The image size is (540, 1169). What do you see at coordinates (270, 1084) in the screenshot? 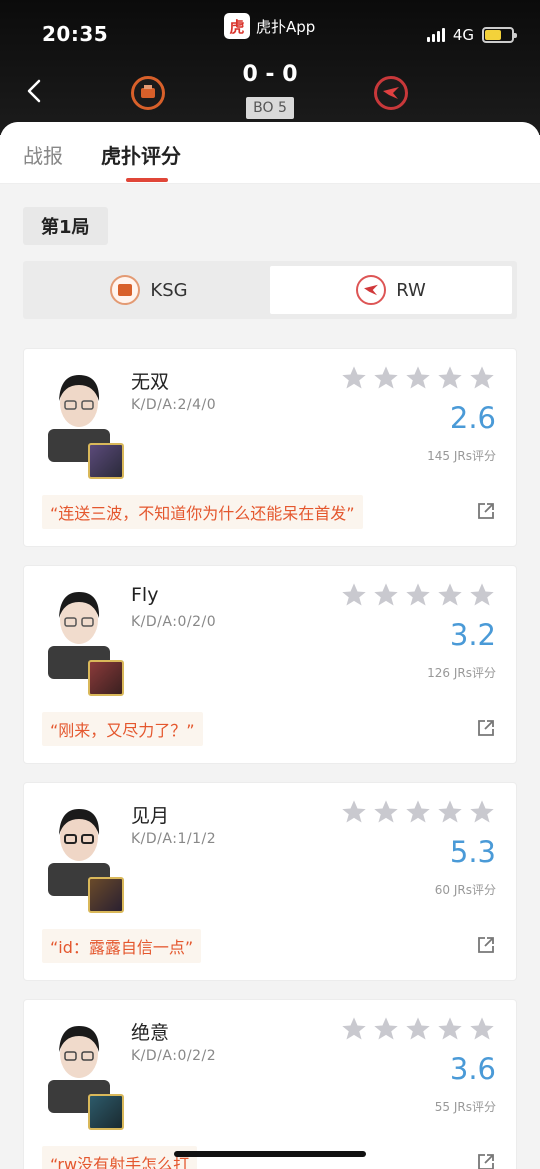
I see `player-card: 绝意 K/D/A:0/2/2 3.6 55 JRs评分 “rw没有射手怎么打` at bounding box center [270, 1084].